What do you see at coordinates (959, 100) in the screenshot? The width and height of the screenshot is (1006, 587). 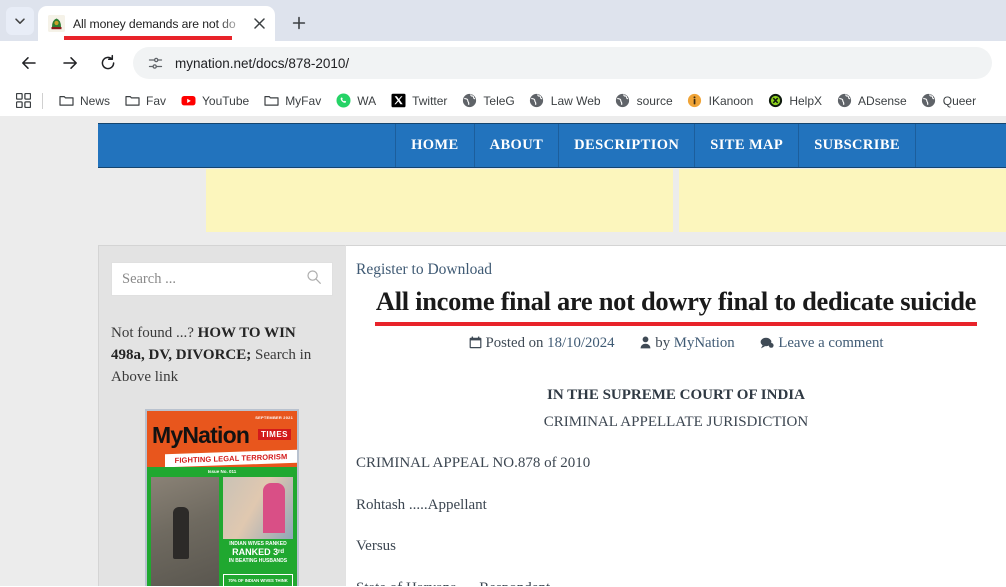 I see `bookmark-label: Queer` at bounding box center [959, 100].